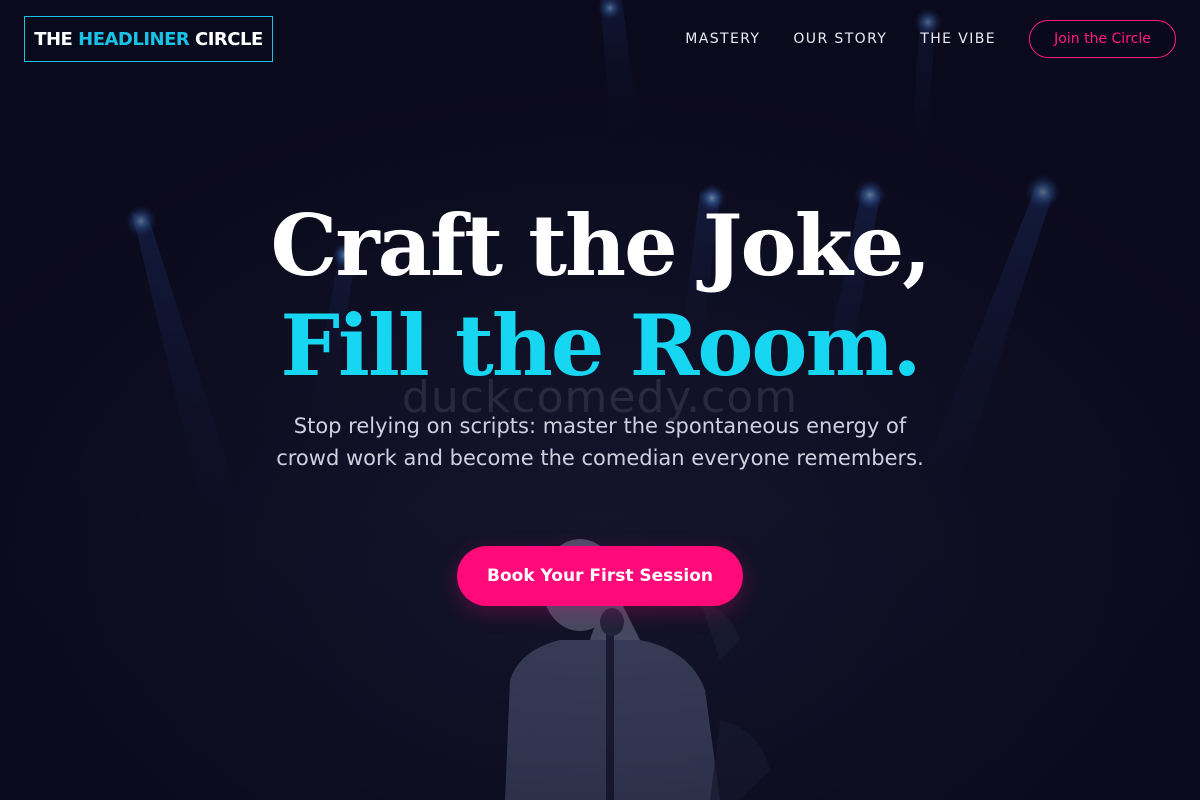  Describe the element at coordinates (600, 576) in the screenshot. I see `book-session-button: Book Your First Session` at that location.